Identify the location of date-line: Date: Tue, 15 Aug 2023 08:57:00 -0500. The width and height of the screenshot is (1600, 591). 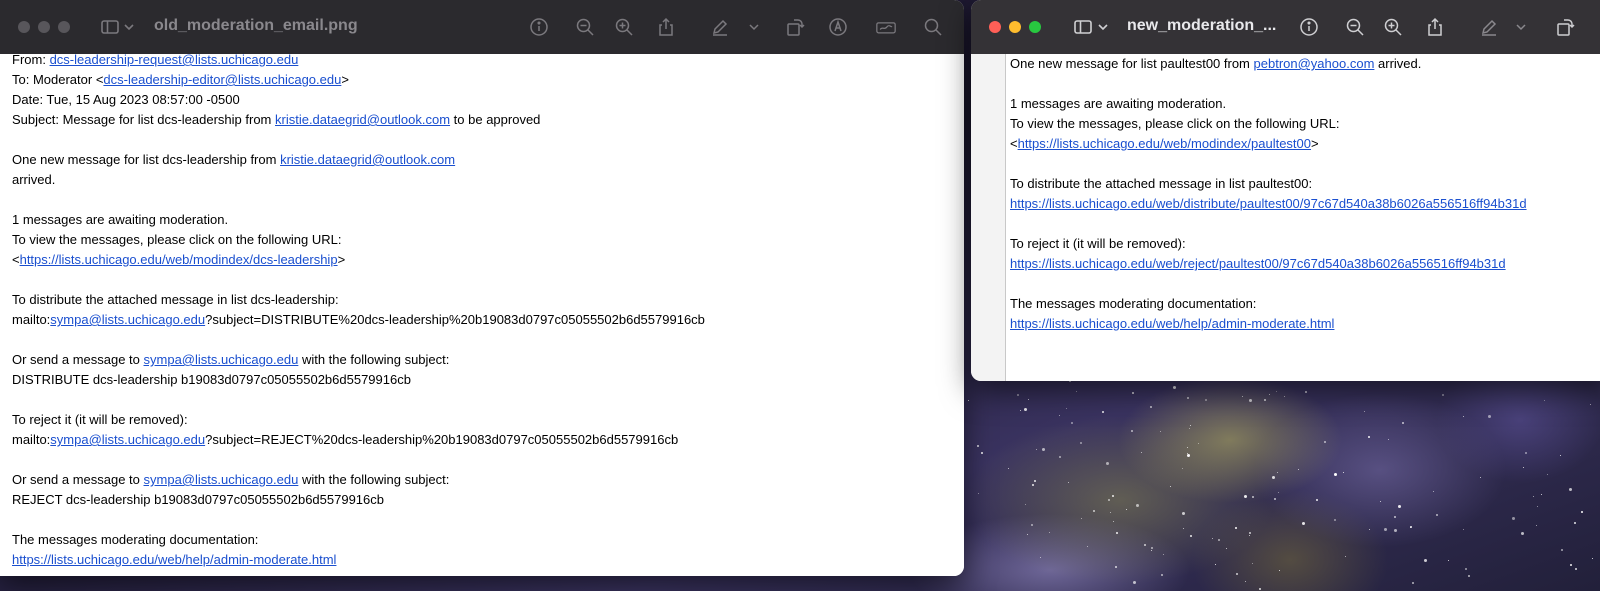
(126, 99).